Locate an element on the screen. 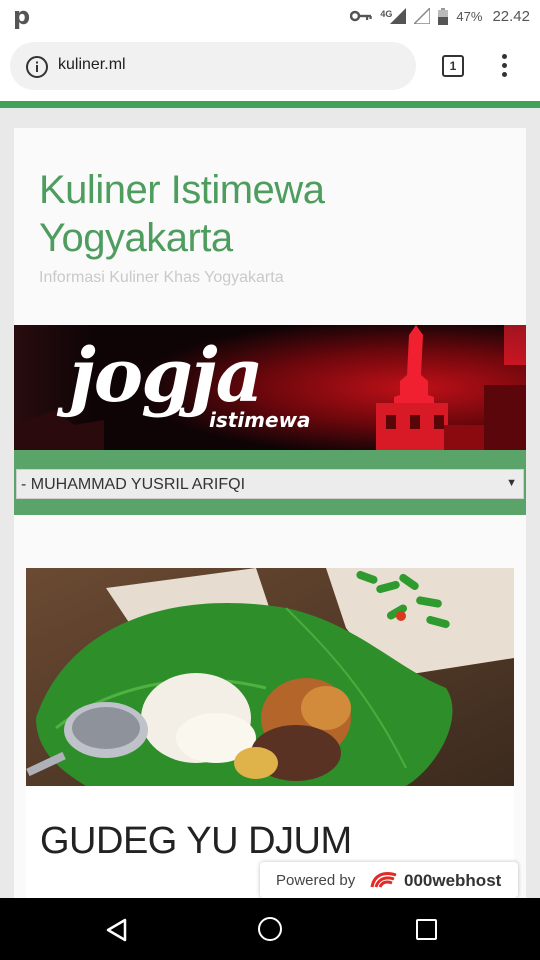 This screenshot has height=960, width=540. menu-dropdown: - MUHAMMAD YUSRIL ARIFQI ▼ is located at coordinates (270, 484).